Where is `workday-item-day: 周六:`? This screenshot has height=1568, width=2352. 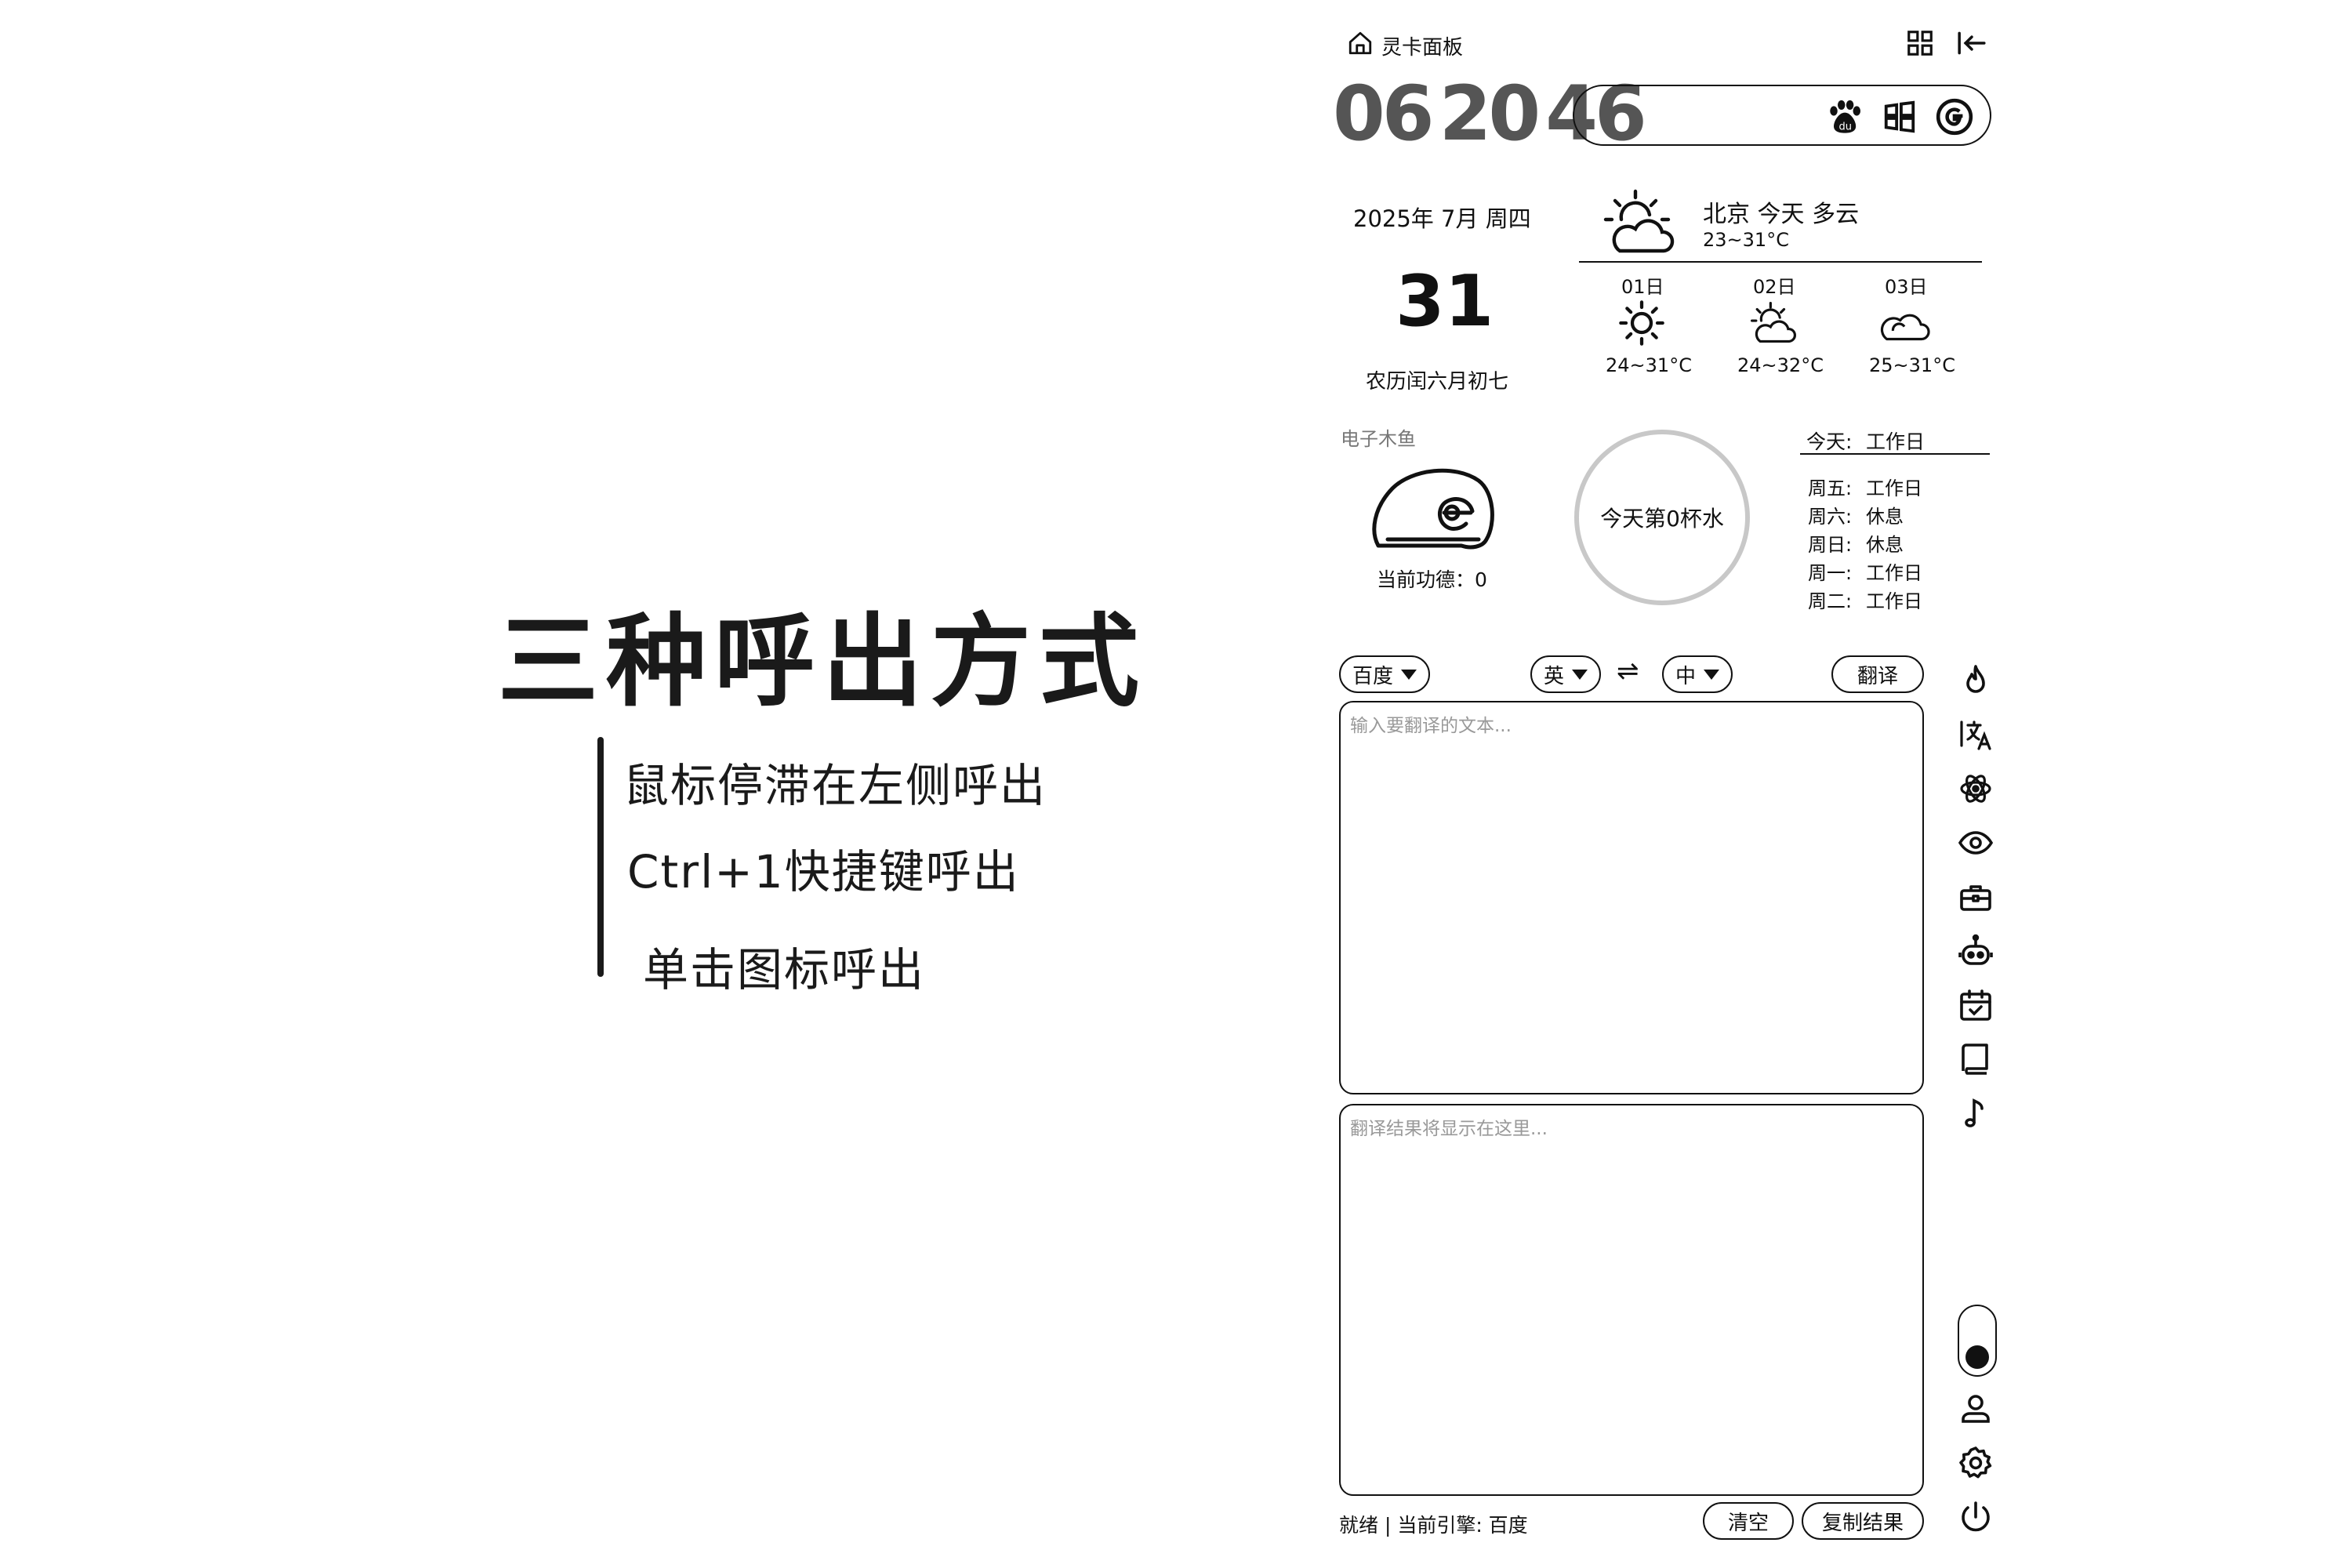 workday-item-day: 周六: is located at coordinates (1830, 517).